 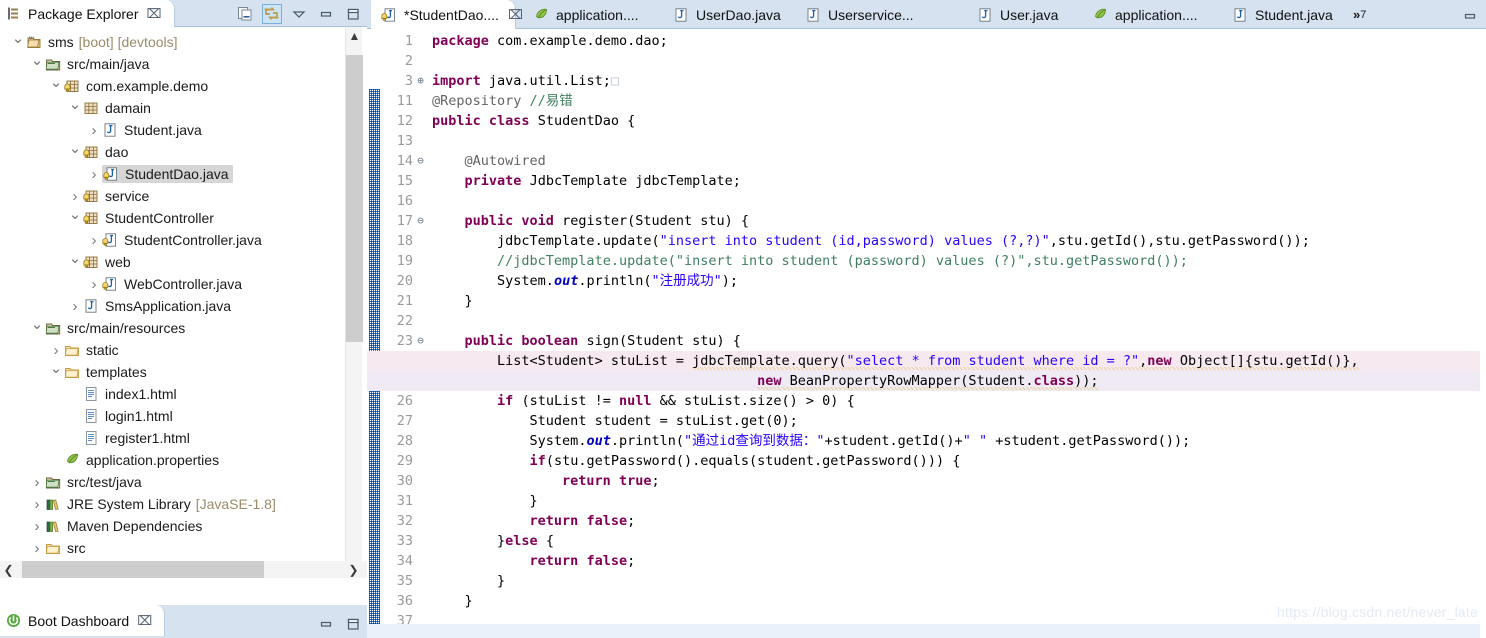 I want to click on code-line: public void register(Student stu) {, so click(x=926, y=221).